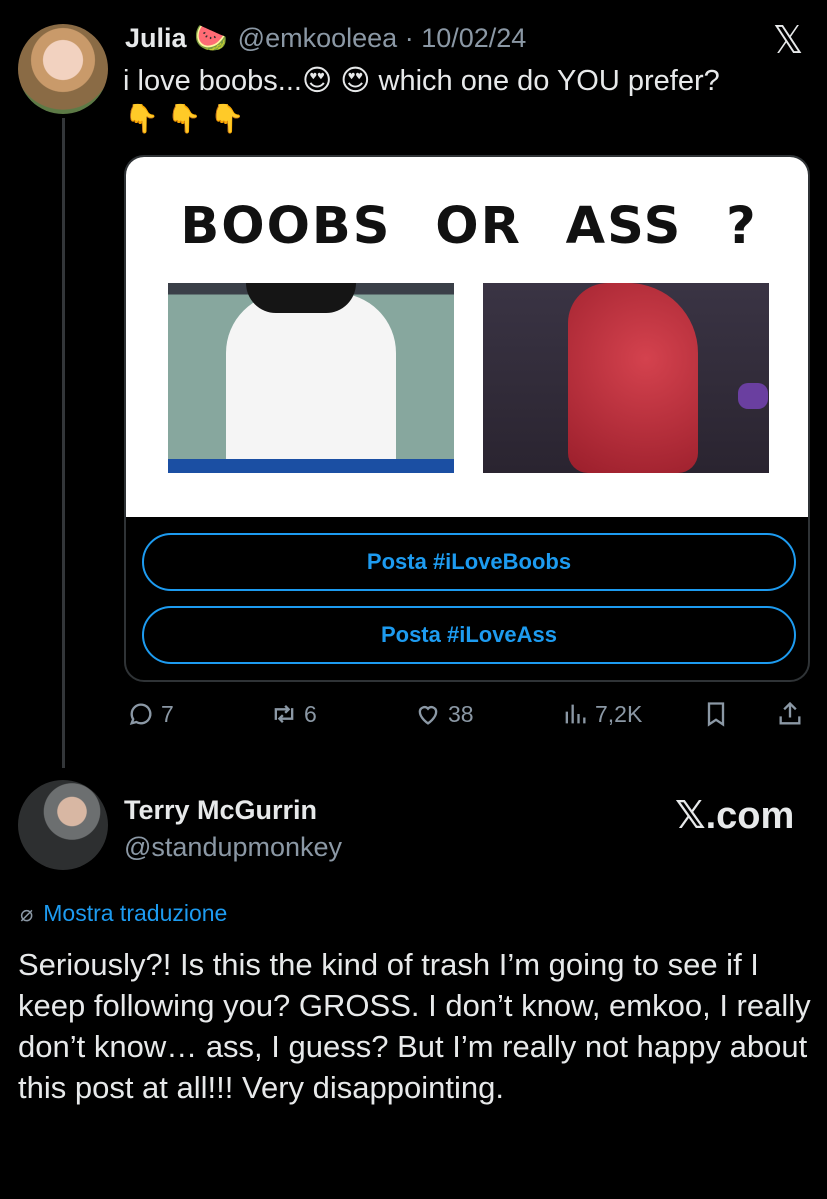 This screenshot has width=827, height=1199. I want to click on views-icon, so click(575, 714).